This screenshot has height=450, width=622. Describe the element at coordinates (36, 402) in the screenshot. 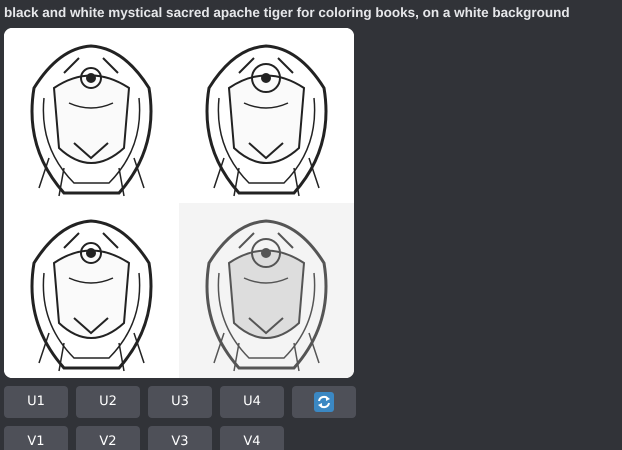

I see `variation-button: U1` at that location.